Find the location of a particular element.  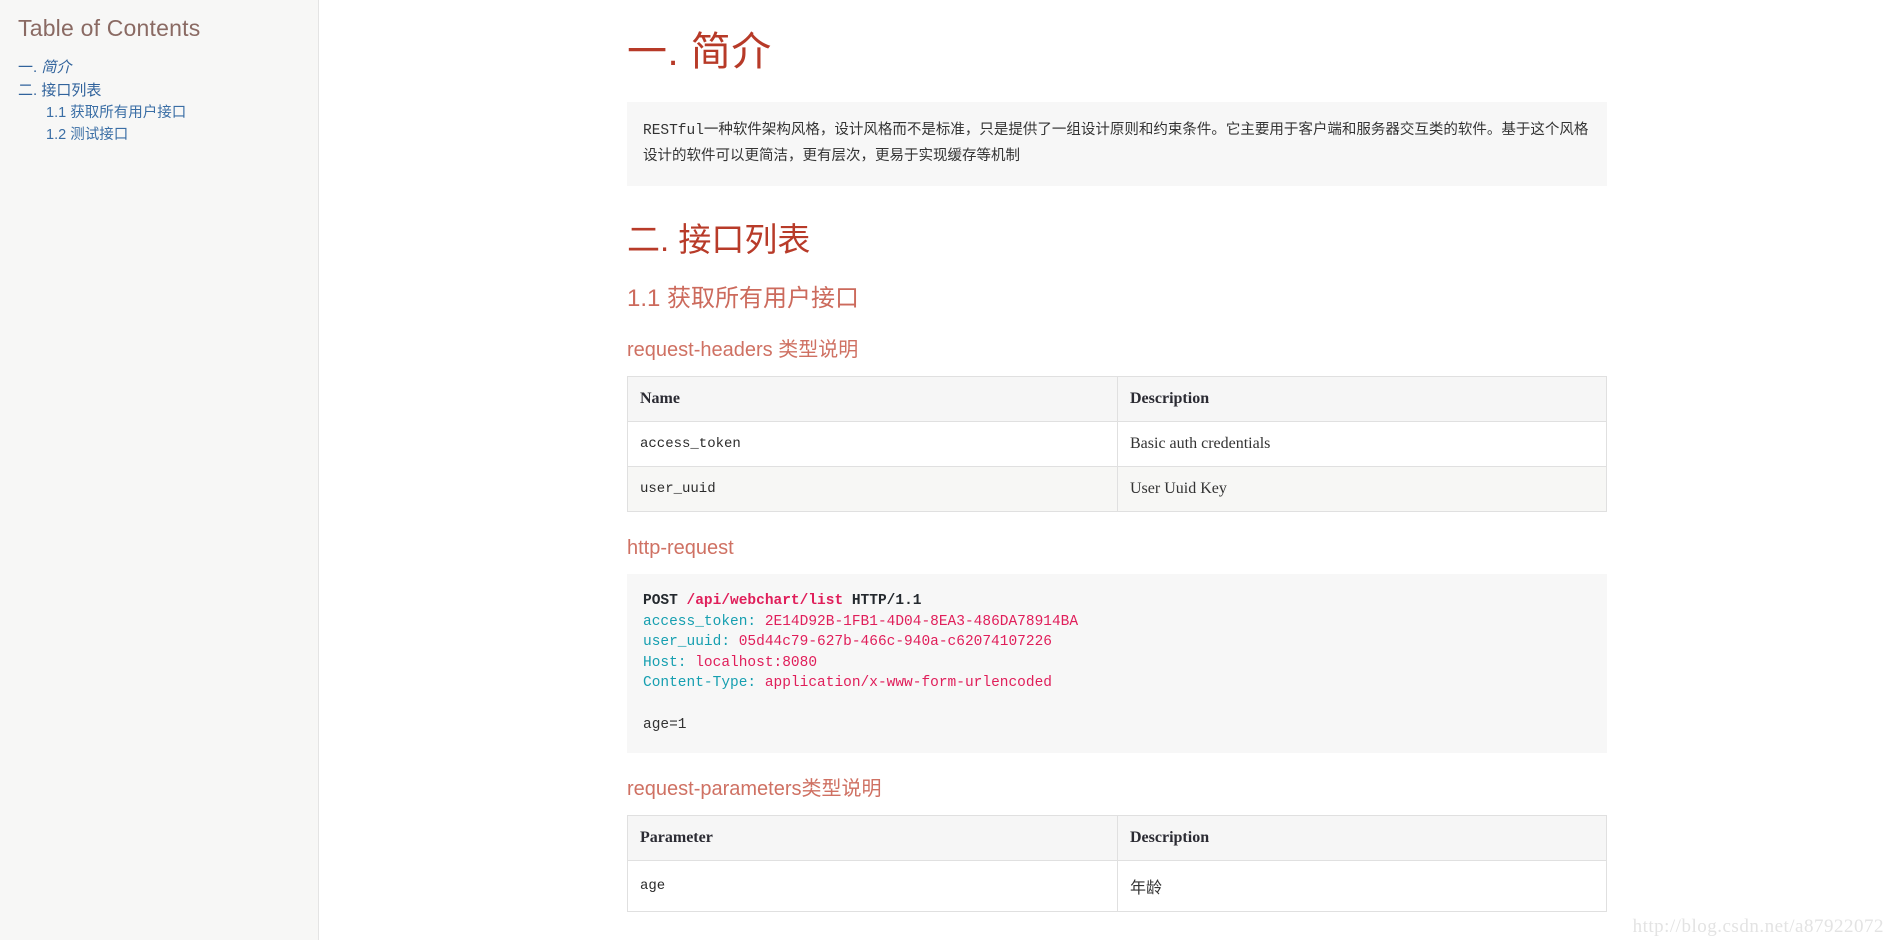

toc-item-label: 简介 is located at coordinates (56, 67).